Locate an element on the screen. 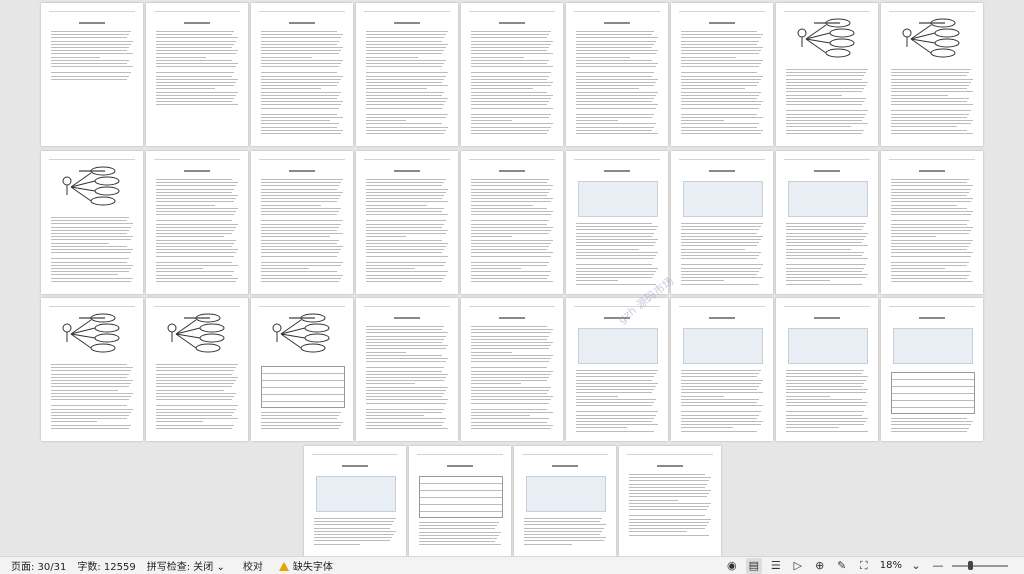 The image size is (1024, 574). fit-page-icon: ⛶ is located at coordinates (864, 566).